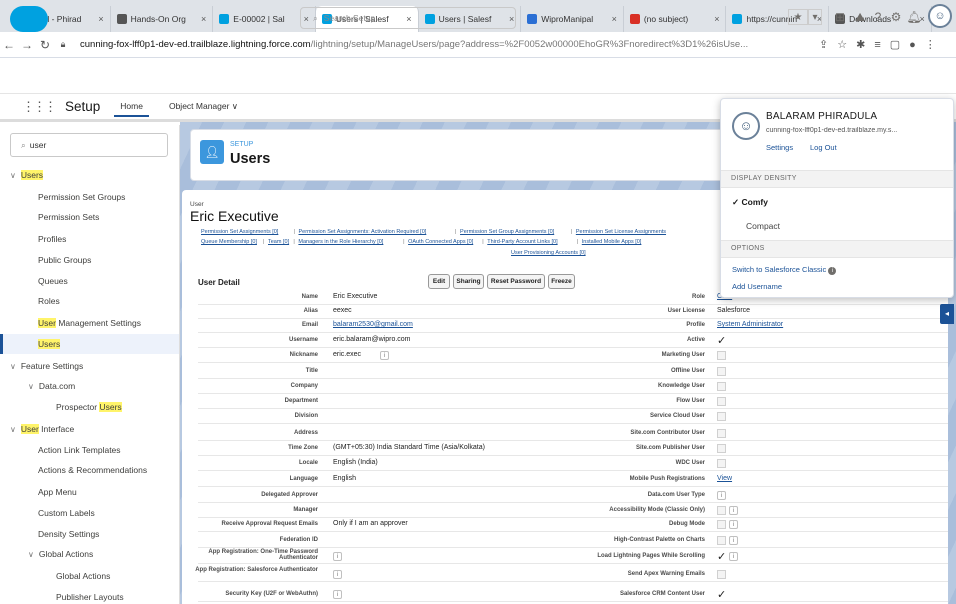 This screenshot has height=604, width=956. What do you see at coordinates (561, 281) in the screenshot?
I see `freeze-button: Freeze` at bounding box center [561, 281].